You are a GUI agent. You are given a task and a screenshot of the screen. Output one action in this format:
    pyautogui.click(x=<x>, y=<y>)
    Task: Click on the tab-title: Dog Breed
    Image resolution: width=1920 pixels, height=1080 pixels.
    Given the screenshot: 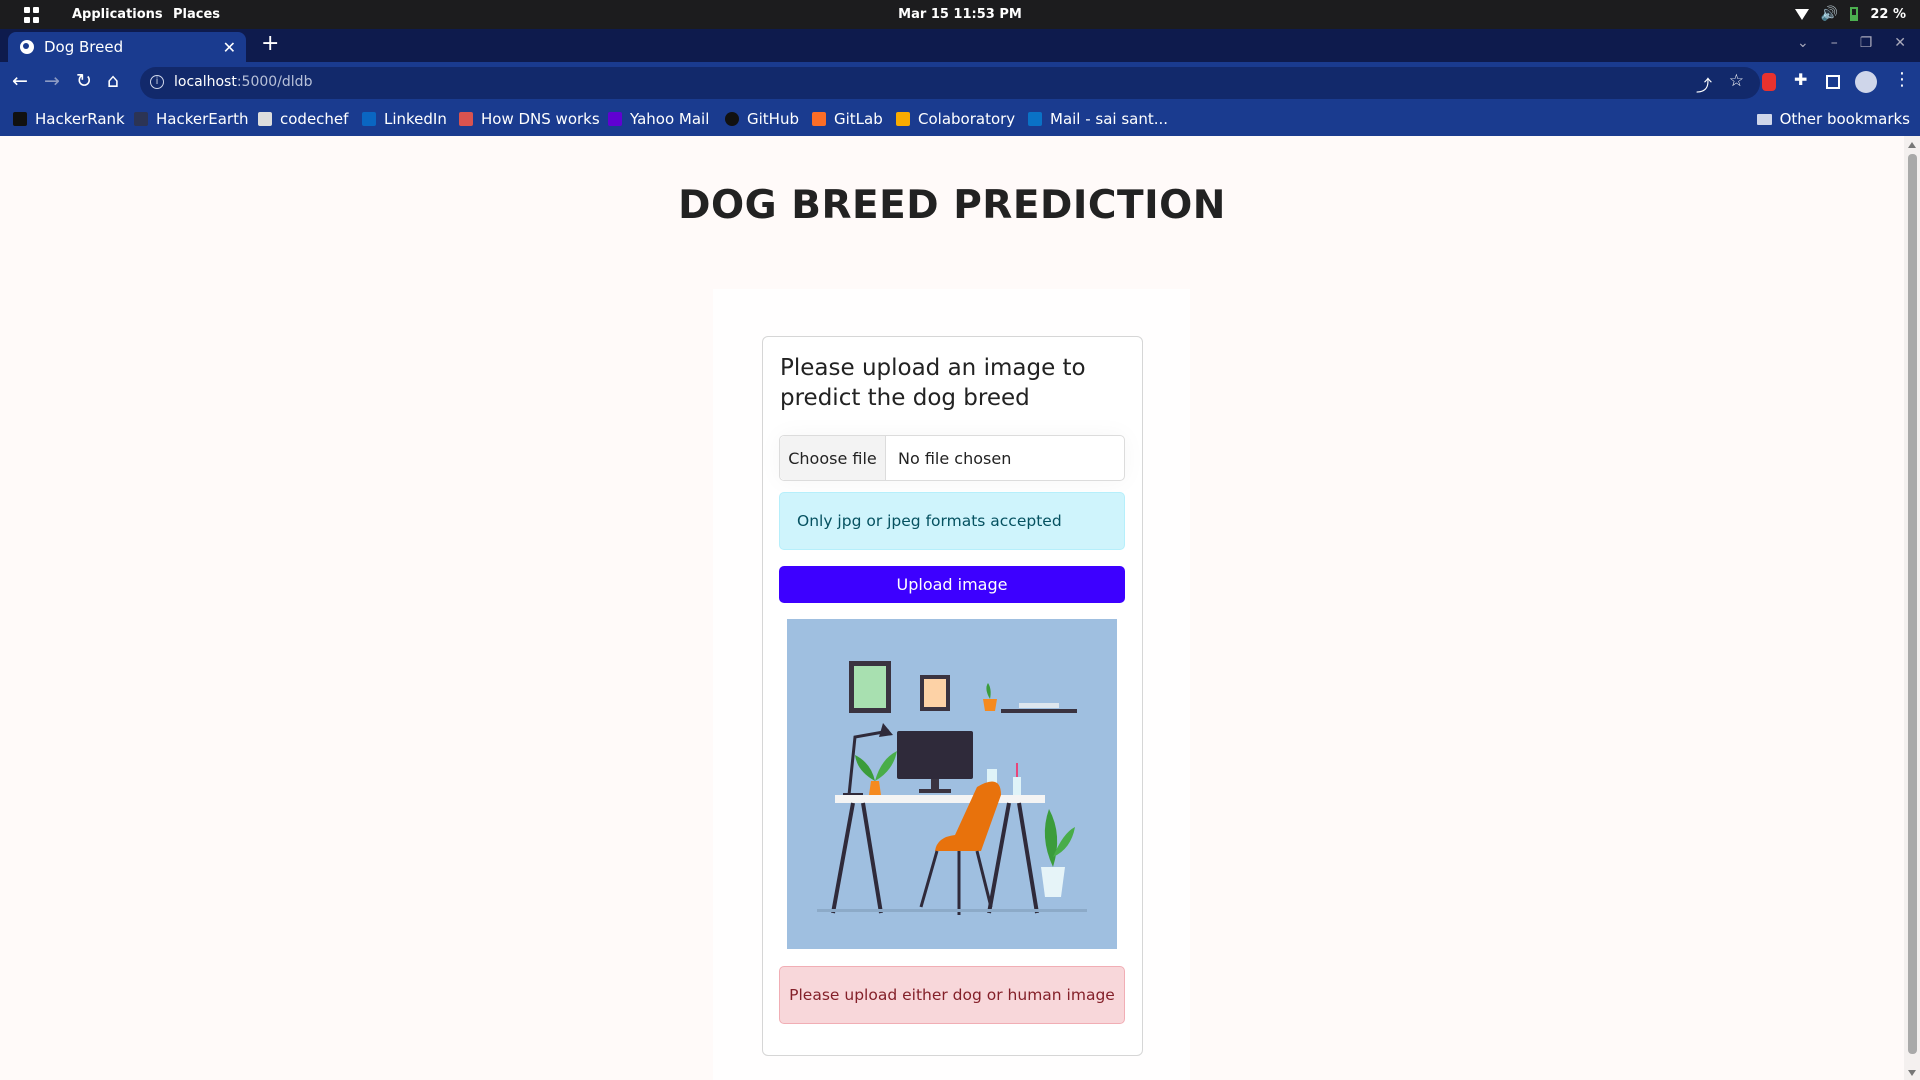 What is the action you would take?
    pyautogui.click(x=84, y=47)
    